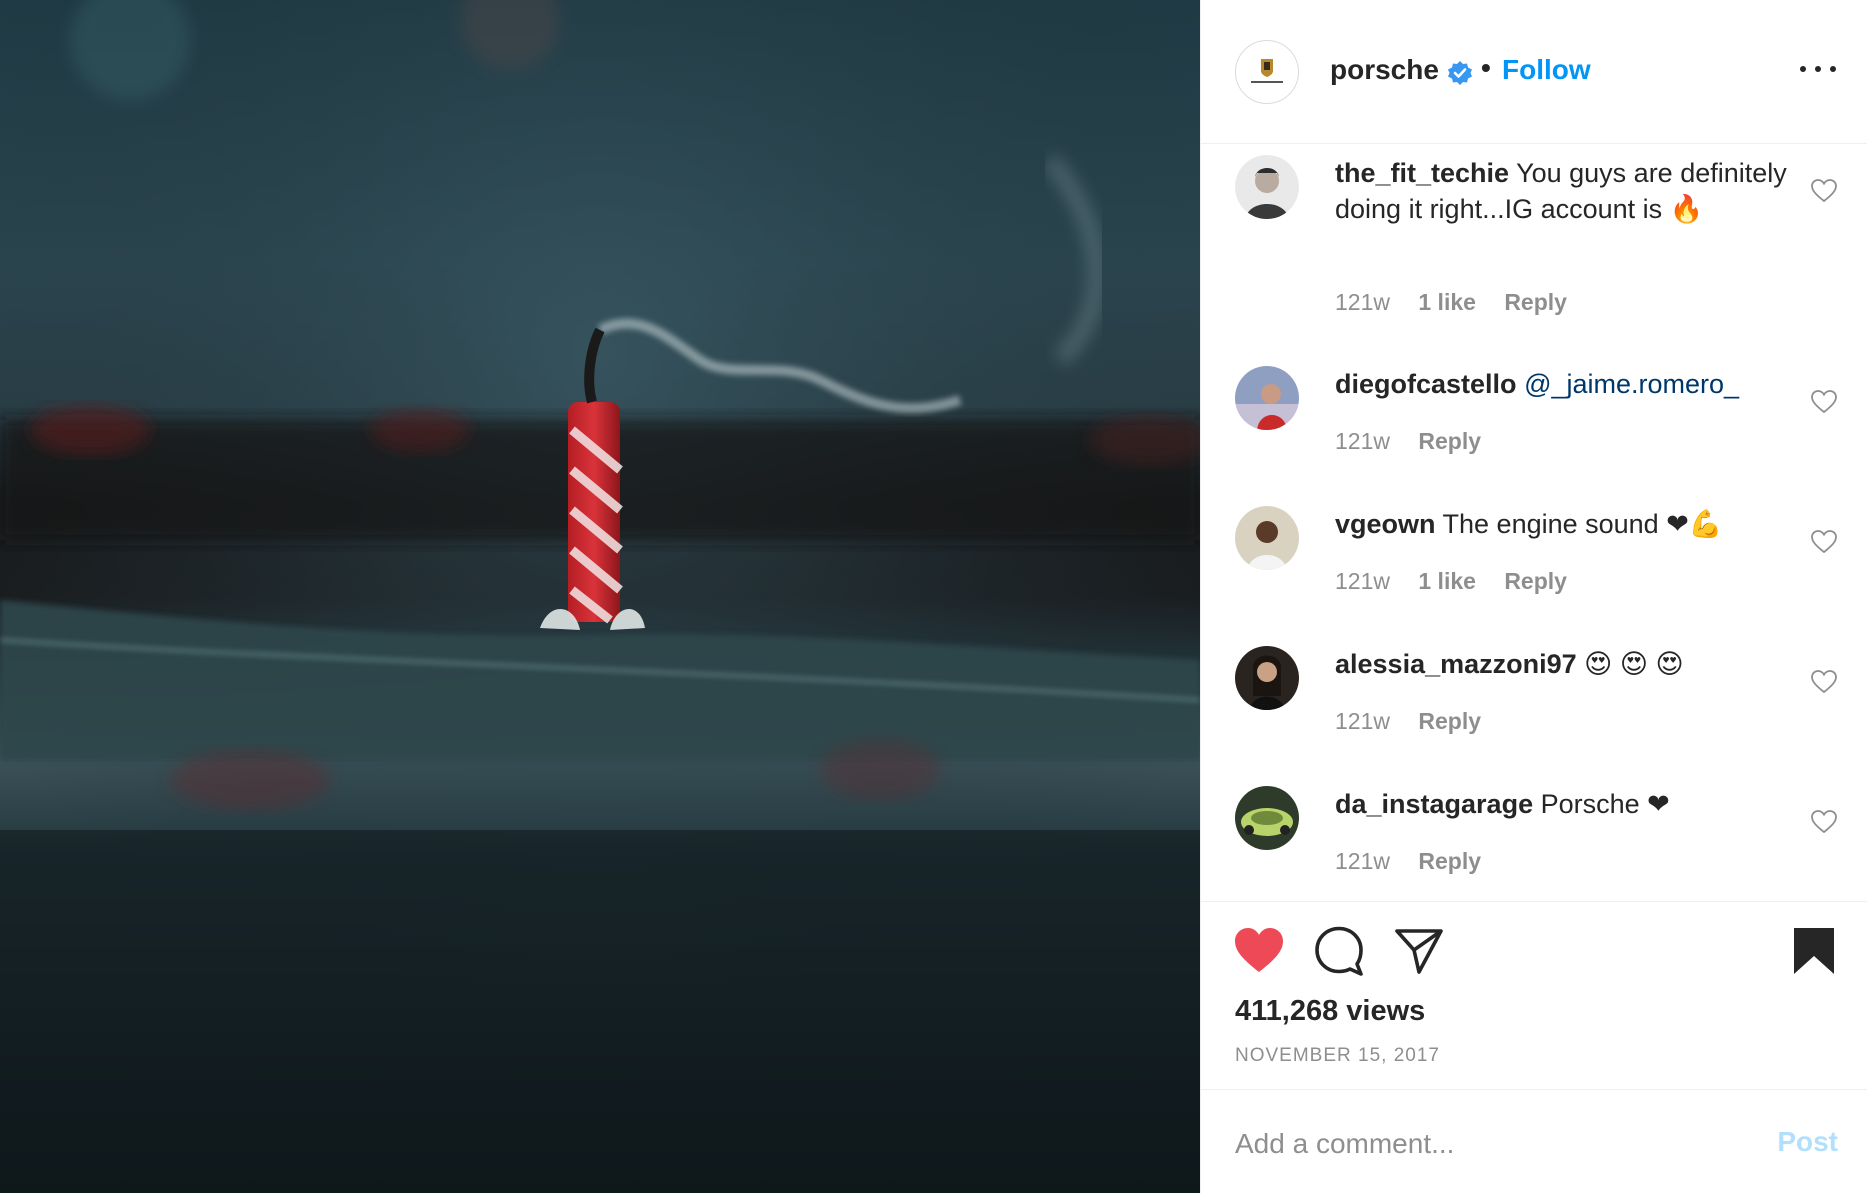 Image resolution: width=1867 pixels, height=1193 pixels. I want to click on author-avatar, so click(1267, 72).